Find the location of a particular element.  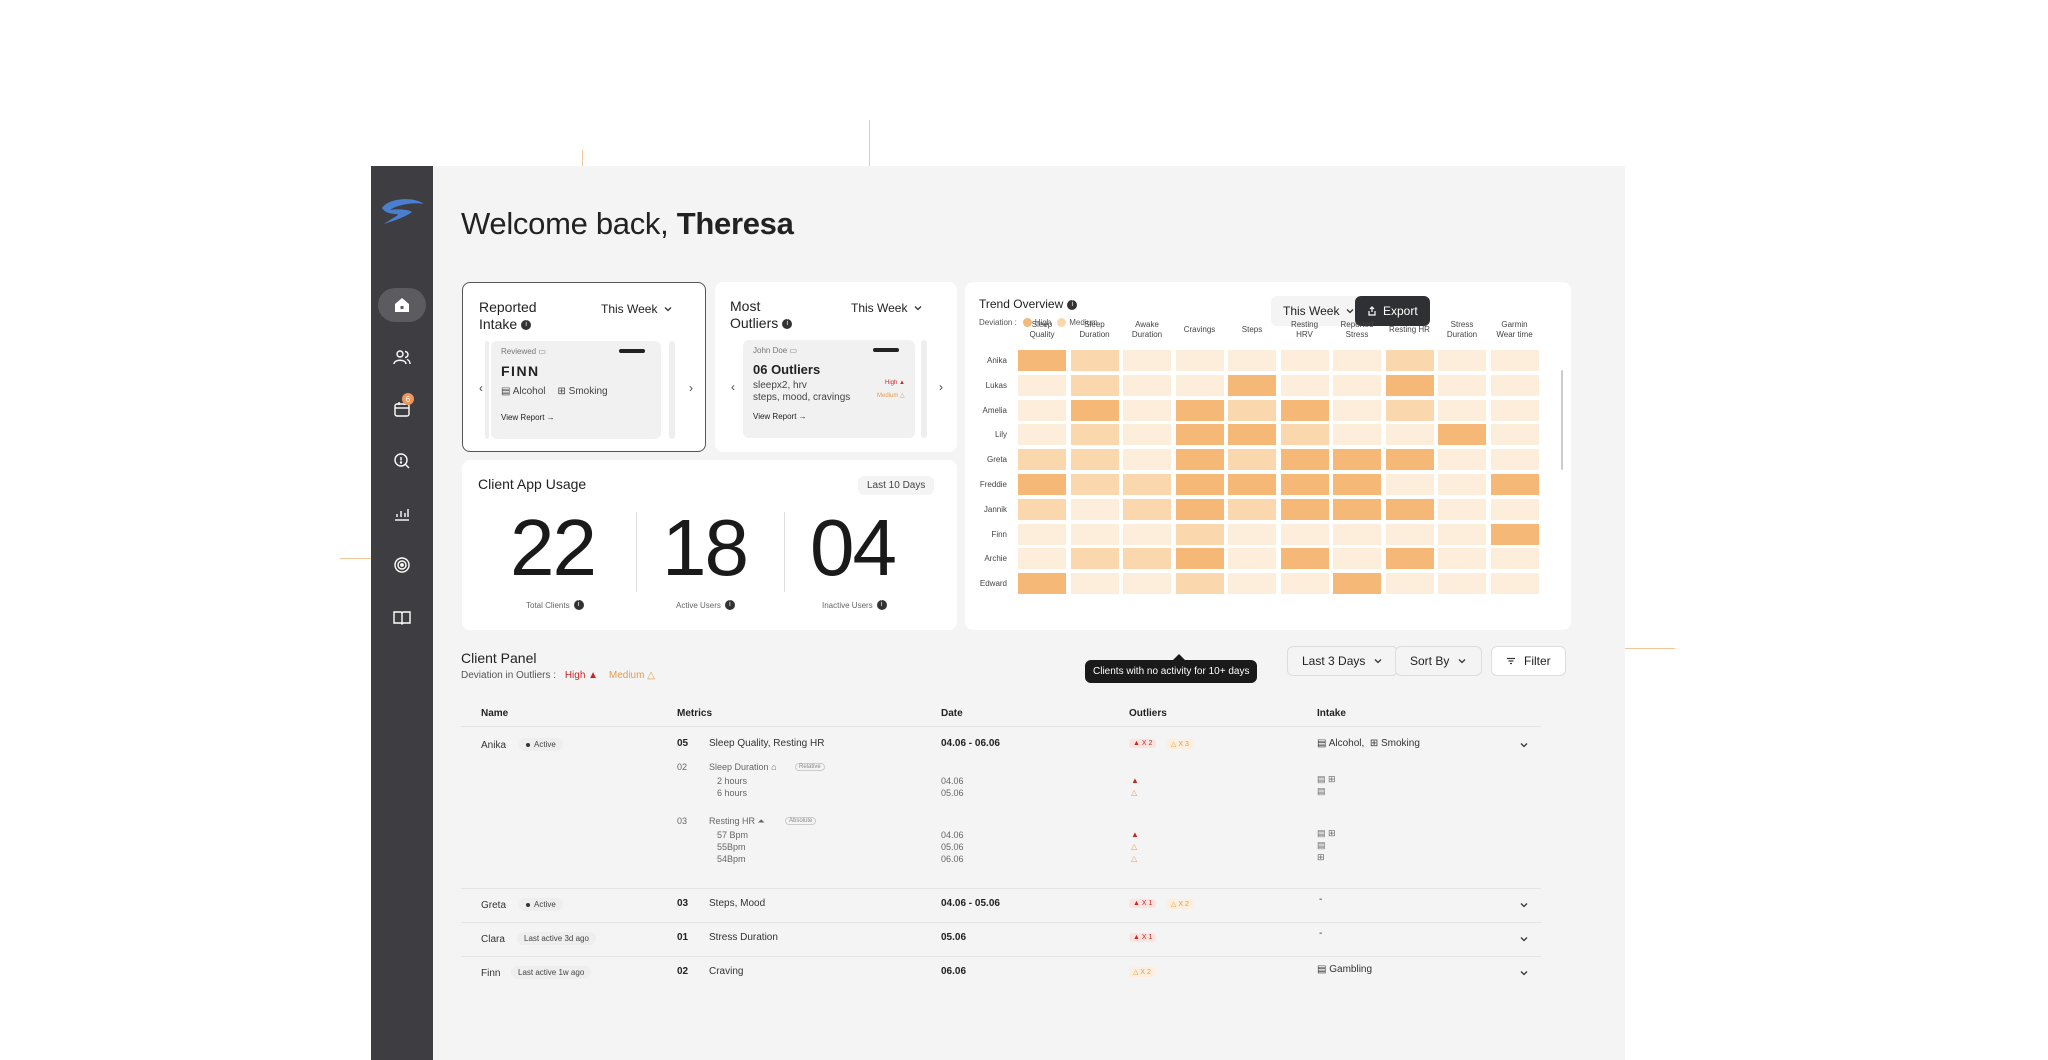

prev-arrow-icon: ‹ is located at coordinates (481, 388).